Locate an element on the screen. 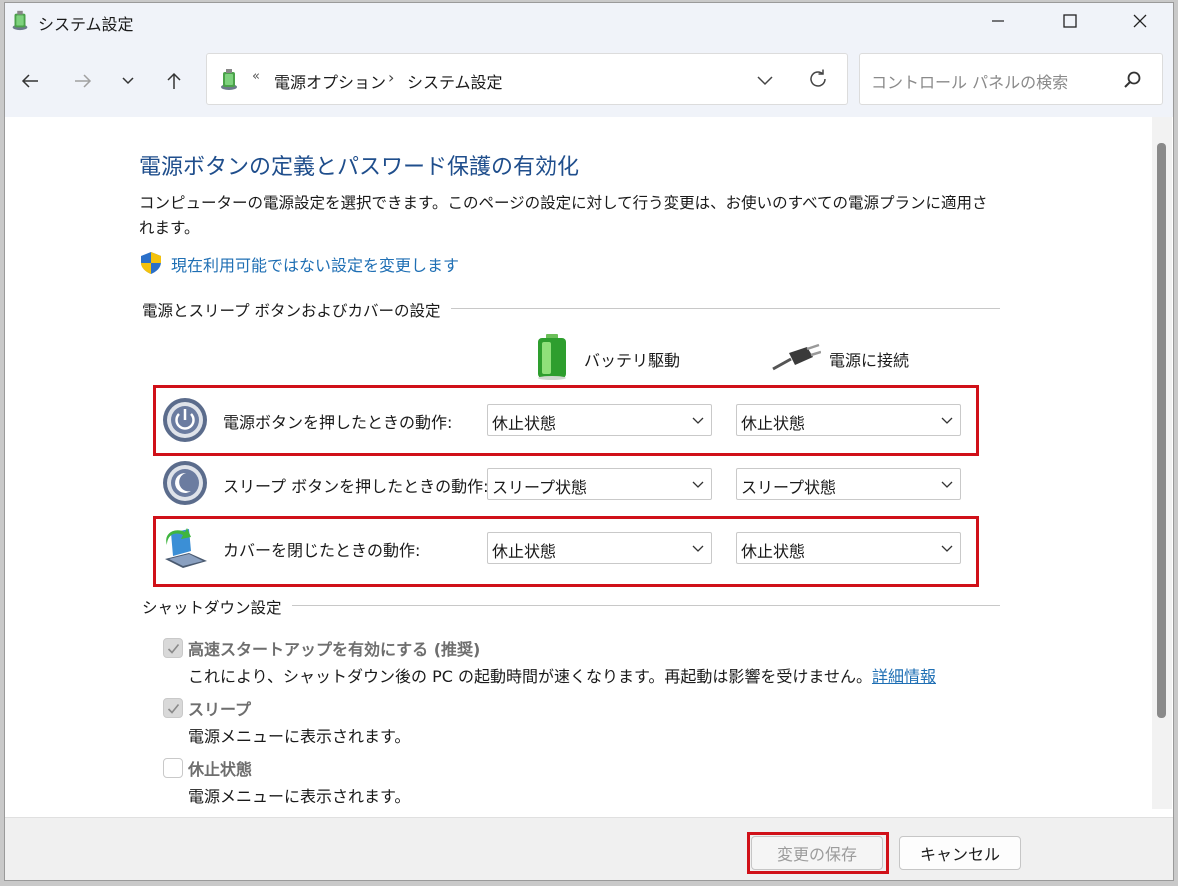 The image size is (1178, 886). breadcrumb-overflow: « is located at coordinates (256, 76).